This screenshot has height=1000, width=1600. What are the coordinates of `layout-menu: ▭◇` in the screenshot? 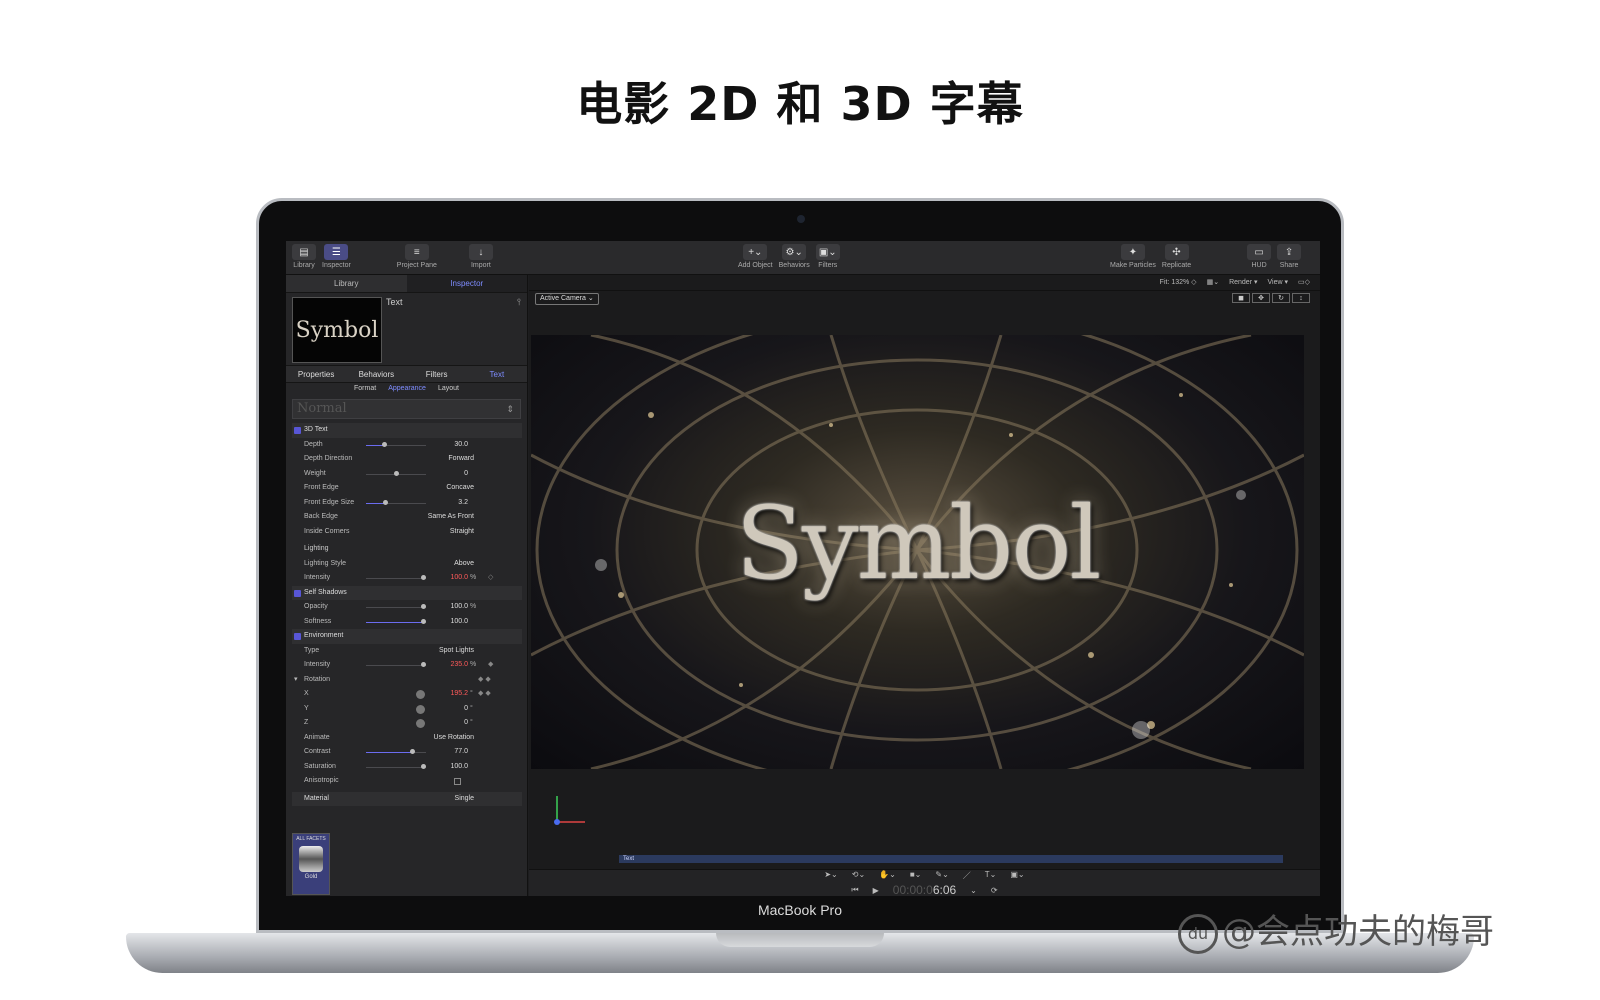 It's located at (1304, 282).